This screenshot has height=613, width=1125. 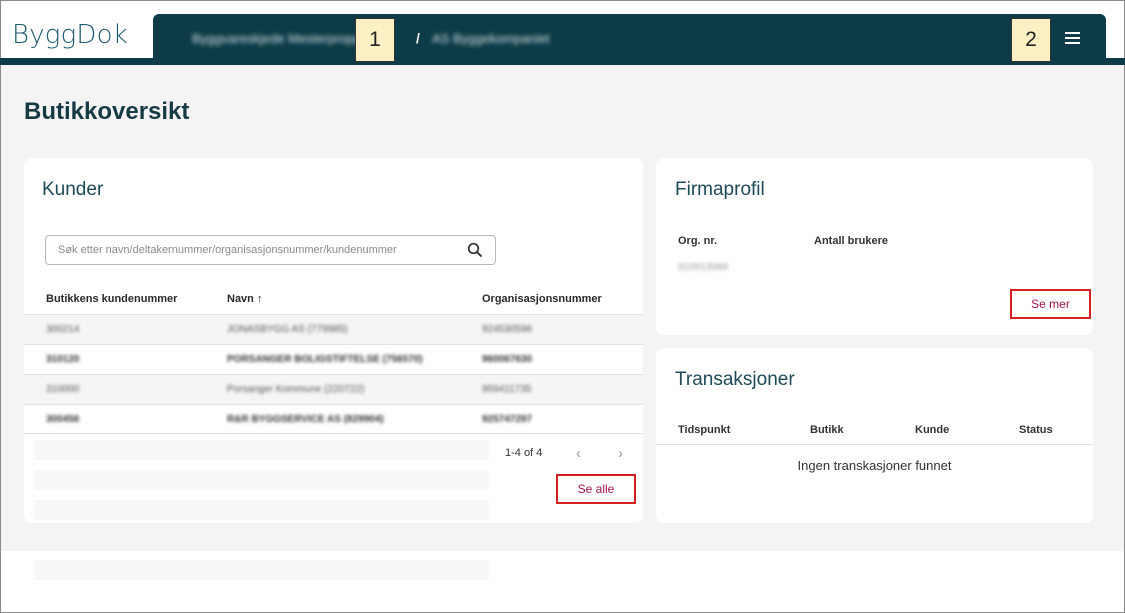 What do you see at coordinates (63, 329) in the screenshot?
I see `cell-kundenummer: 300214` at bounding box center [63, 329].